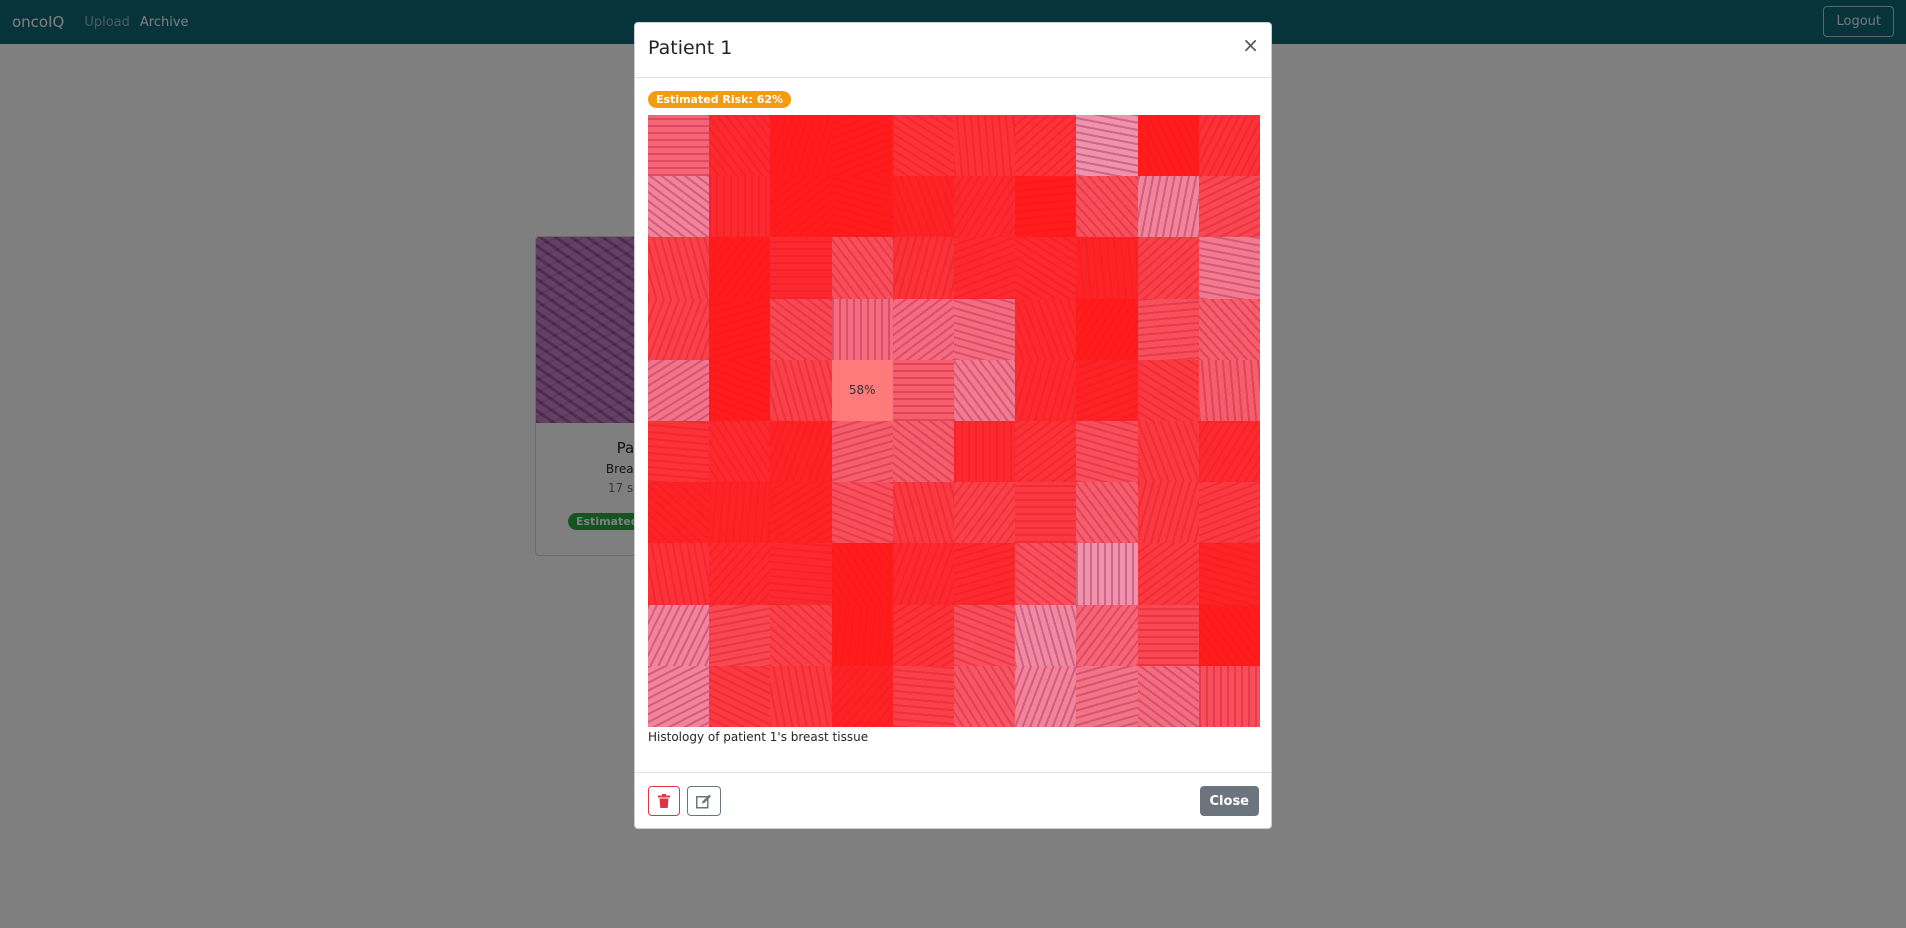  What do you see at coordinates (664, 801) in the screenshot?
I see `delete-button` at bounding box center [664, 801].